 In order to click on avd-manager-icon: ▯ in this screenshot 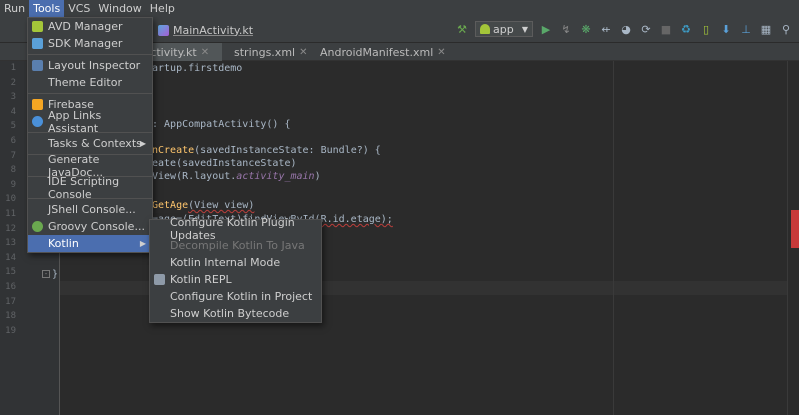, I will do `click(706, 29)`.